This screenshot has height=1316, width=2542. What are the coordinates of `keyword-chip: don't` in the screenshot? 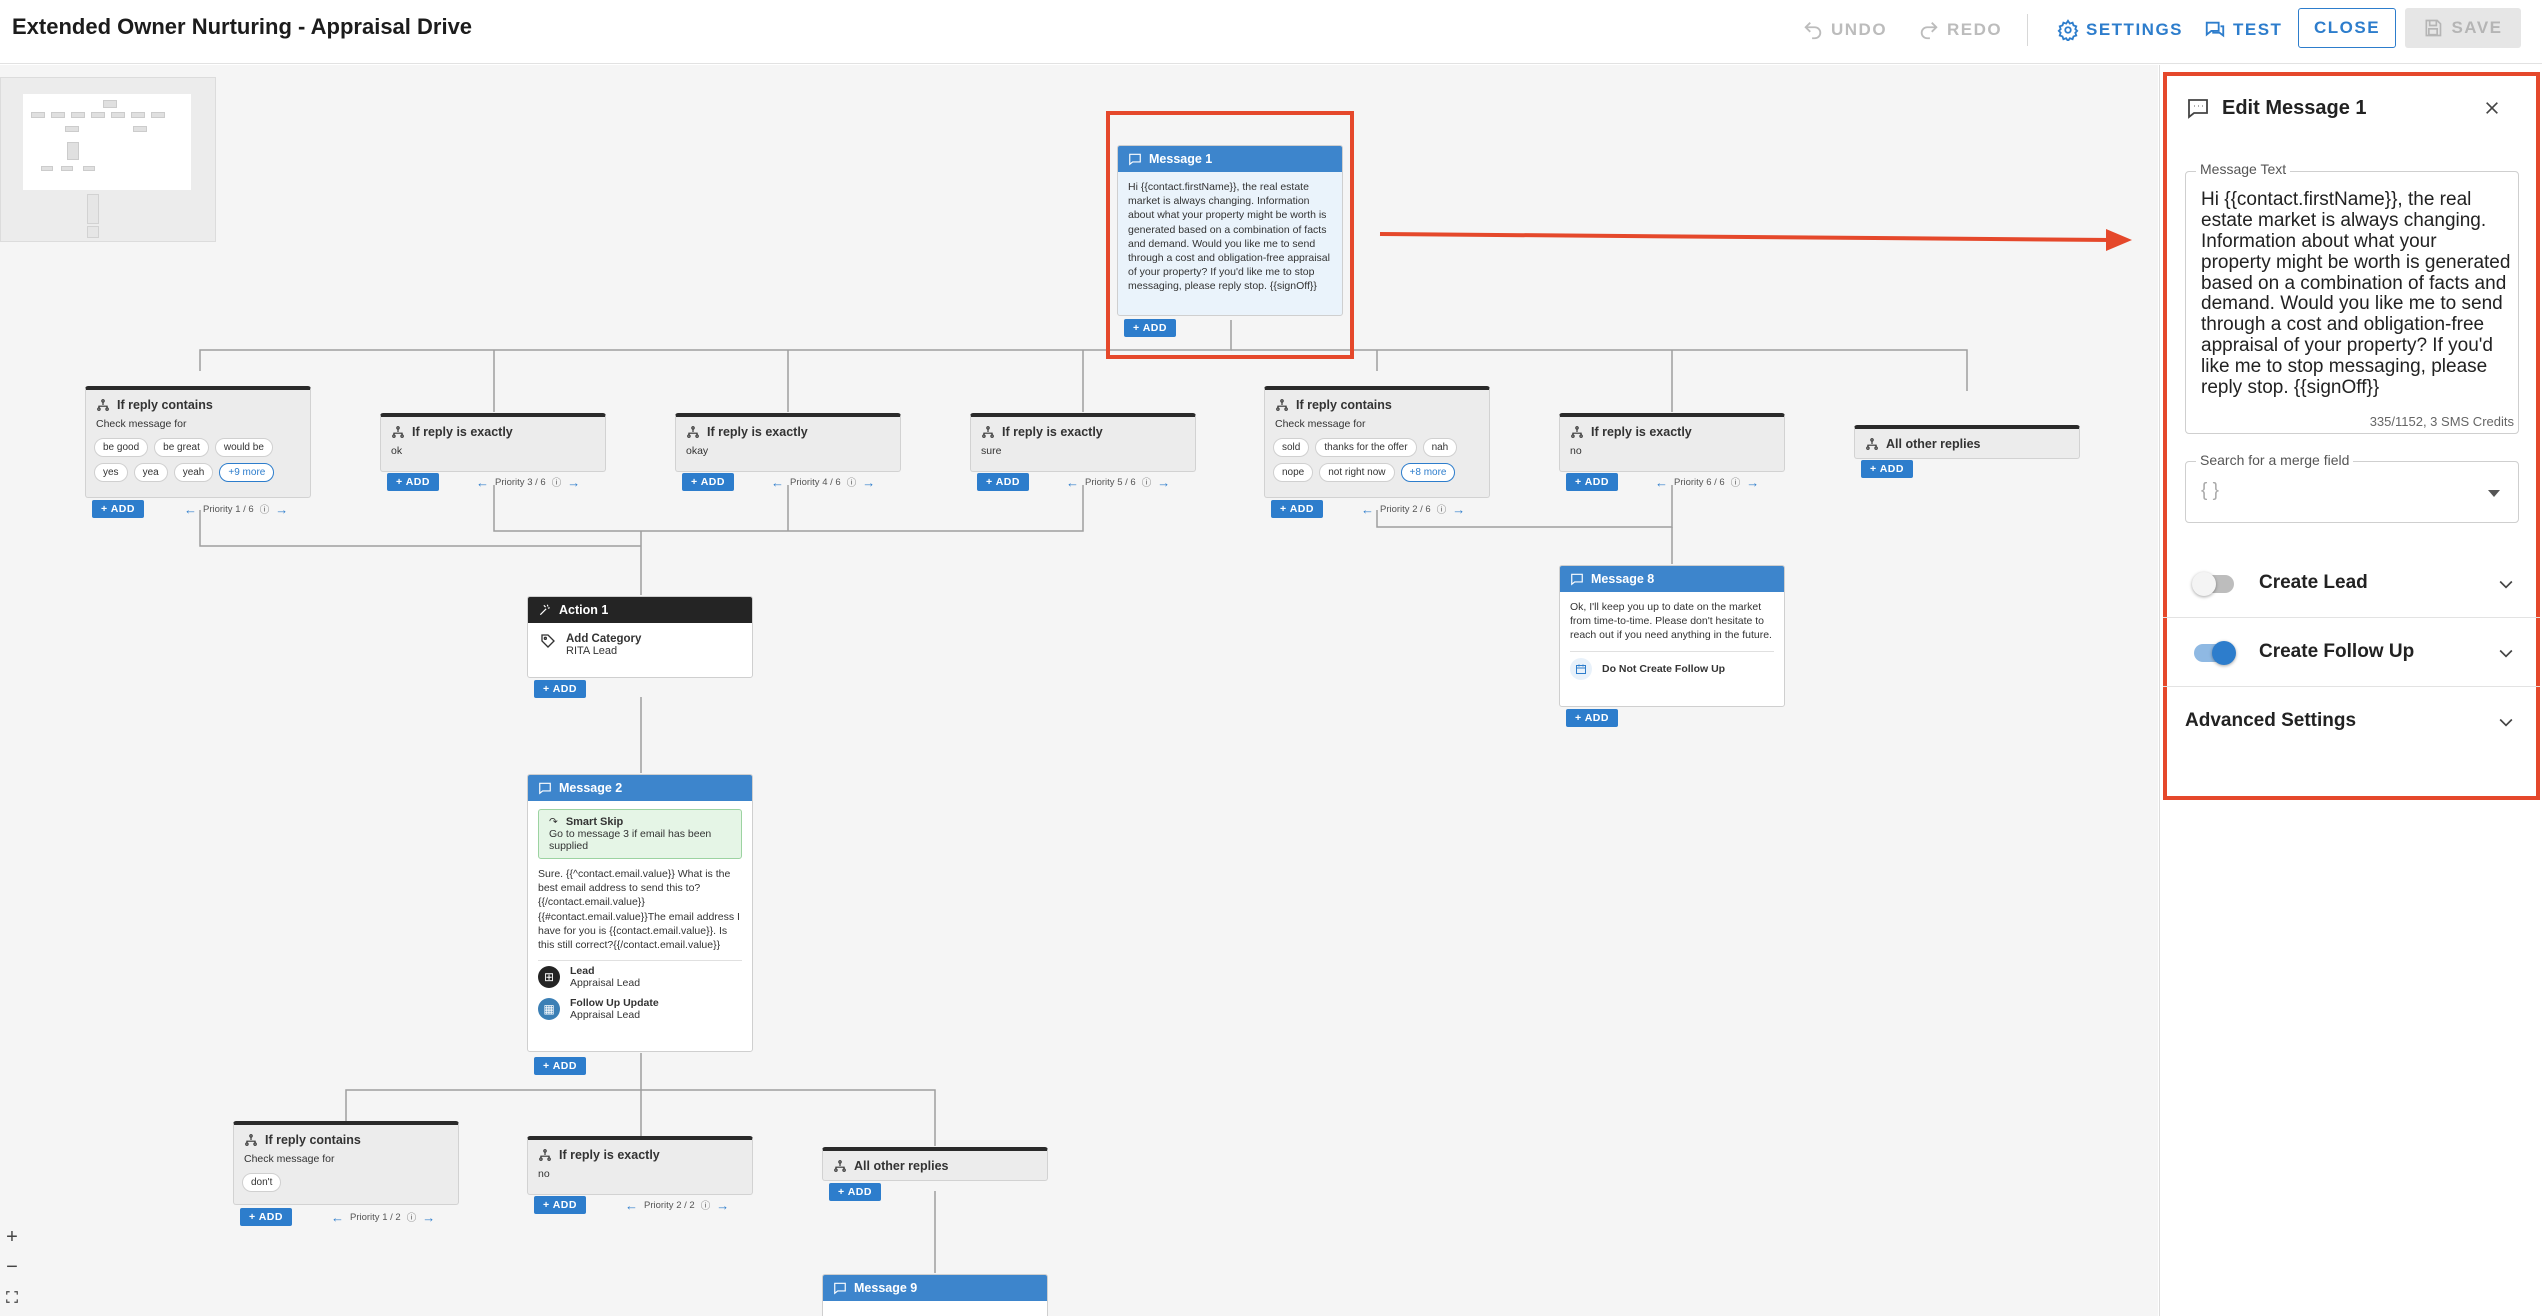 It's located at (262, 1182).